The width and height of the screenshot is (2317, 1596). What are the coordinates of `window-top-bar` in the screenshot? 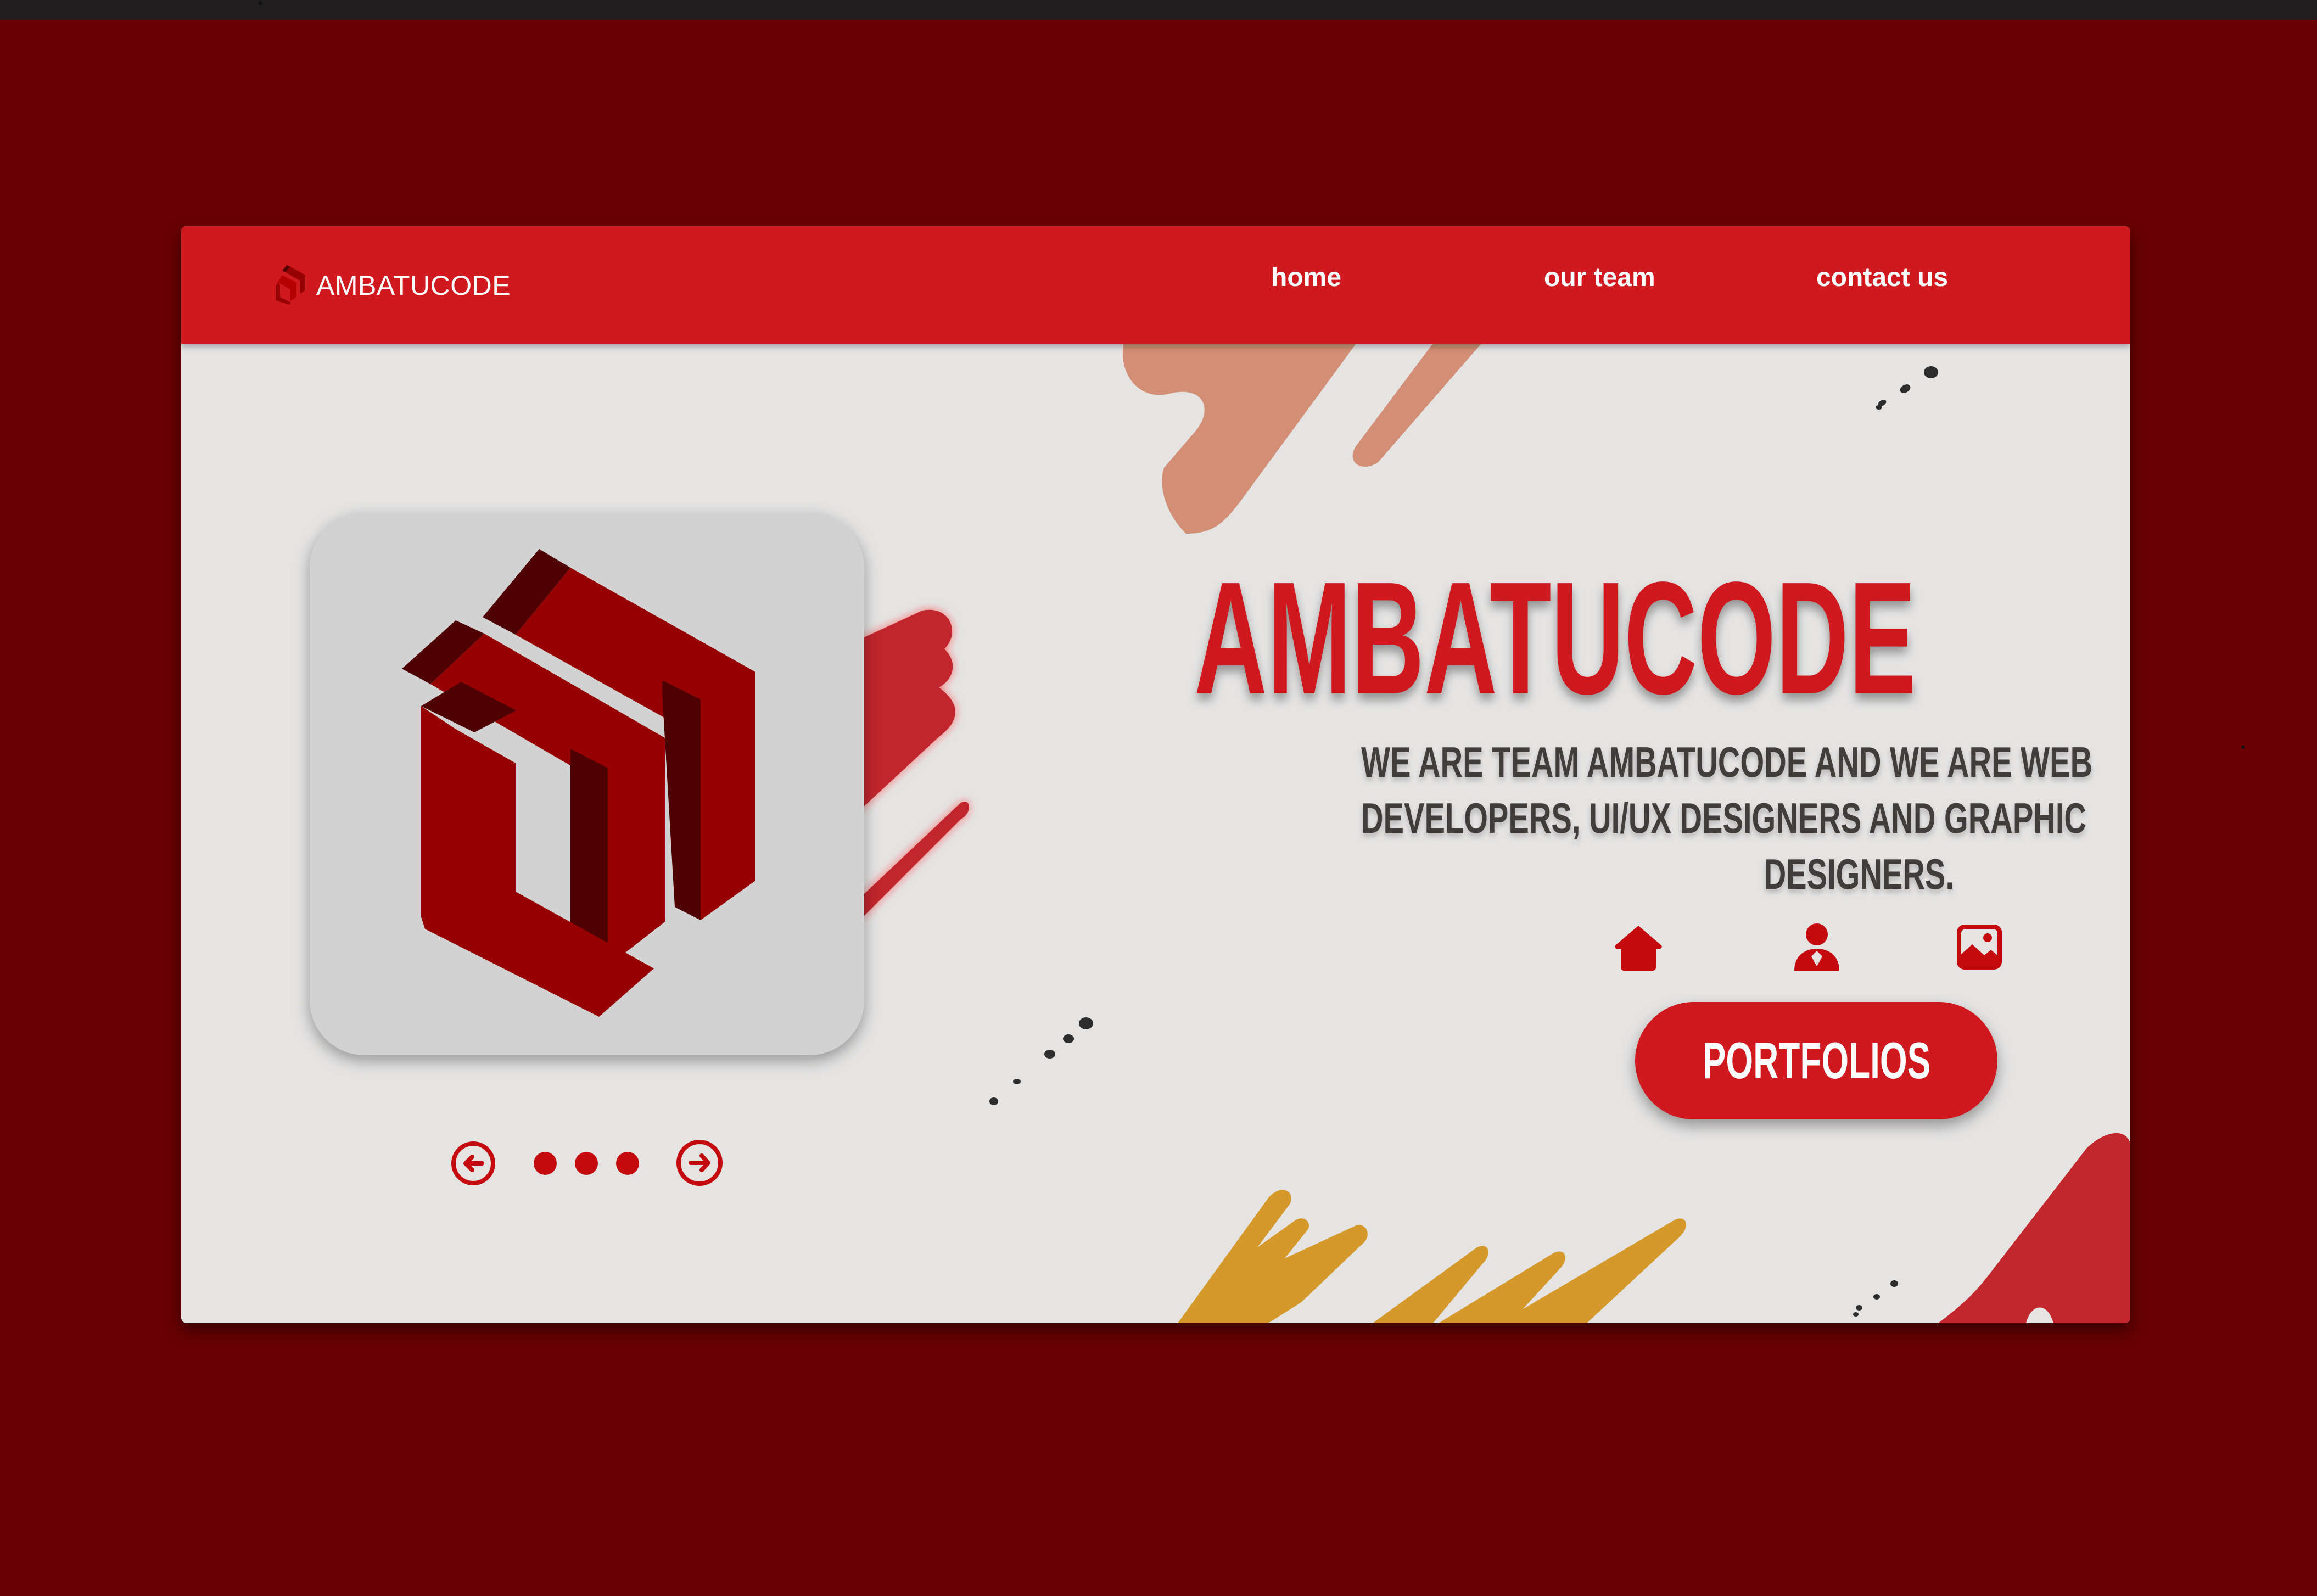 It's located at (1158, 10).